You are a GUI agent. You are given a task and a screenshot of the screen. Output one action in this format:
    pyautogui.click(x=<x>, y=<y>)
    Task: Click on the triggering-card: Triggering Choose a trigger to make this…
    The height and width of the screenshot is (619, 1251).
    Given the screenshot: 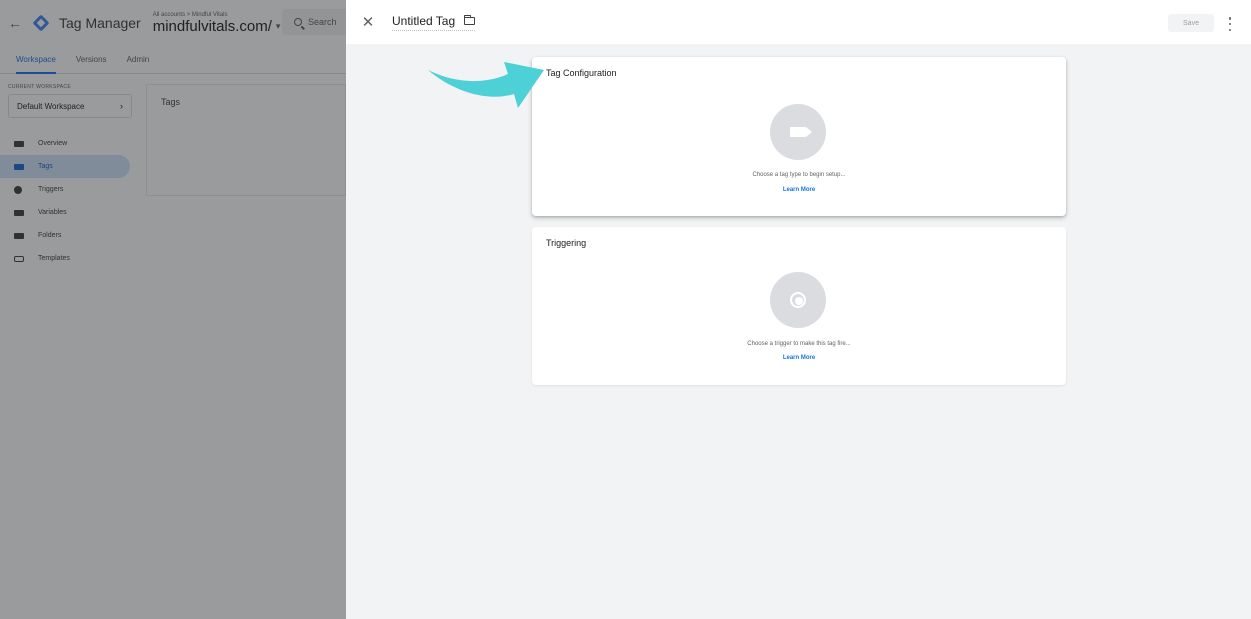 What is the action you would take?
    pyautogui.click(x=799, y=306)
    